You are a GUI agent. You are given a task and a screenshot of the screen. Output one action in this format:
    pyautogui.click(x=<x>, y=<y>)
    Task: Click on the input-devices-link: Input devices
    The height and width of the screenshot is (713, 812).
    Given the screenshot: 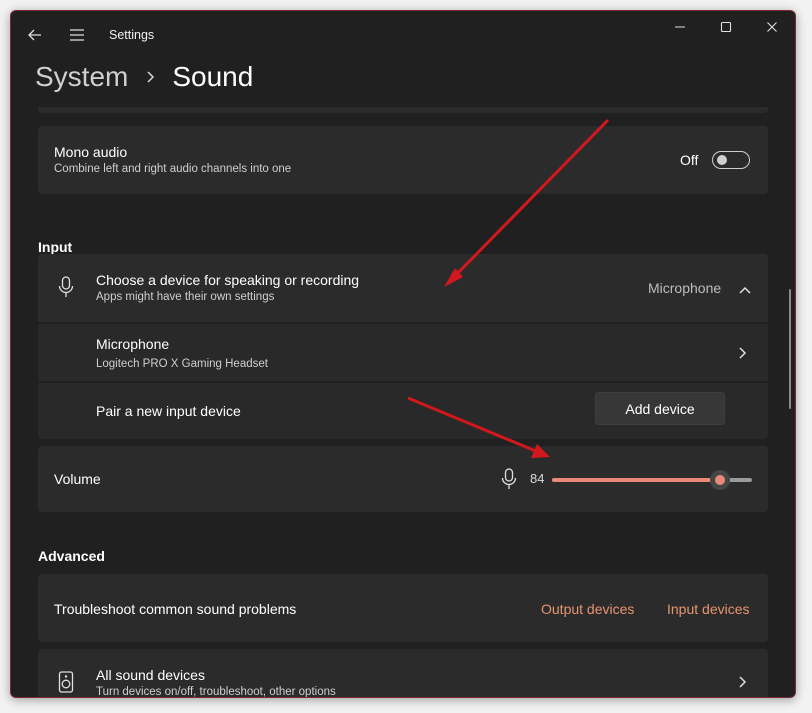 What is the action you would take?
    pyautogui.click(x=708, y=609)
    